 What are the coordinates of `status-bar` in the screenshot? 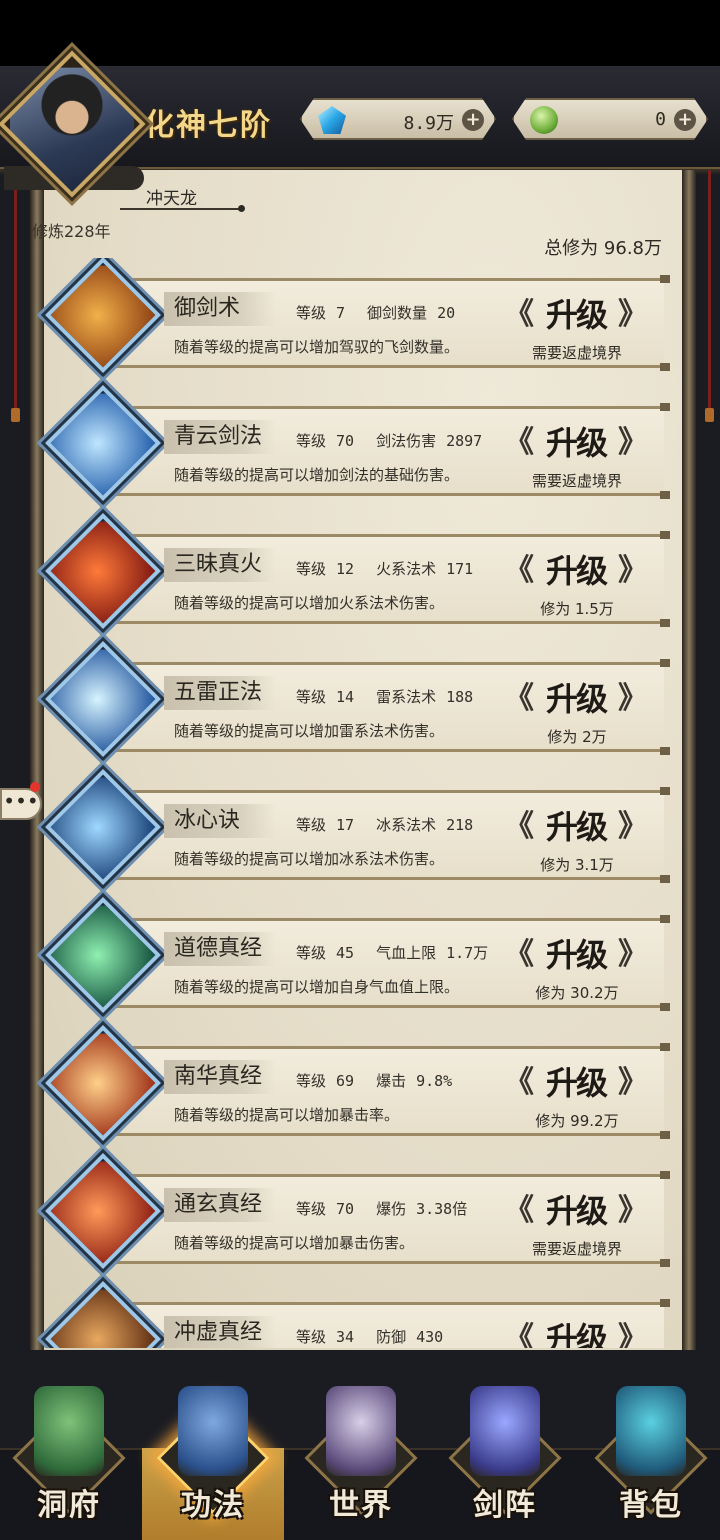 It's located at (360, 33).